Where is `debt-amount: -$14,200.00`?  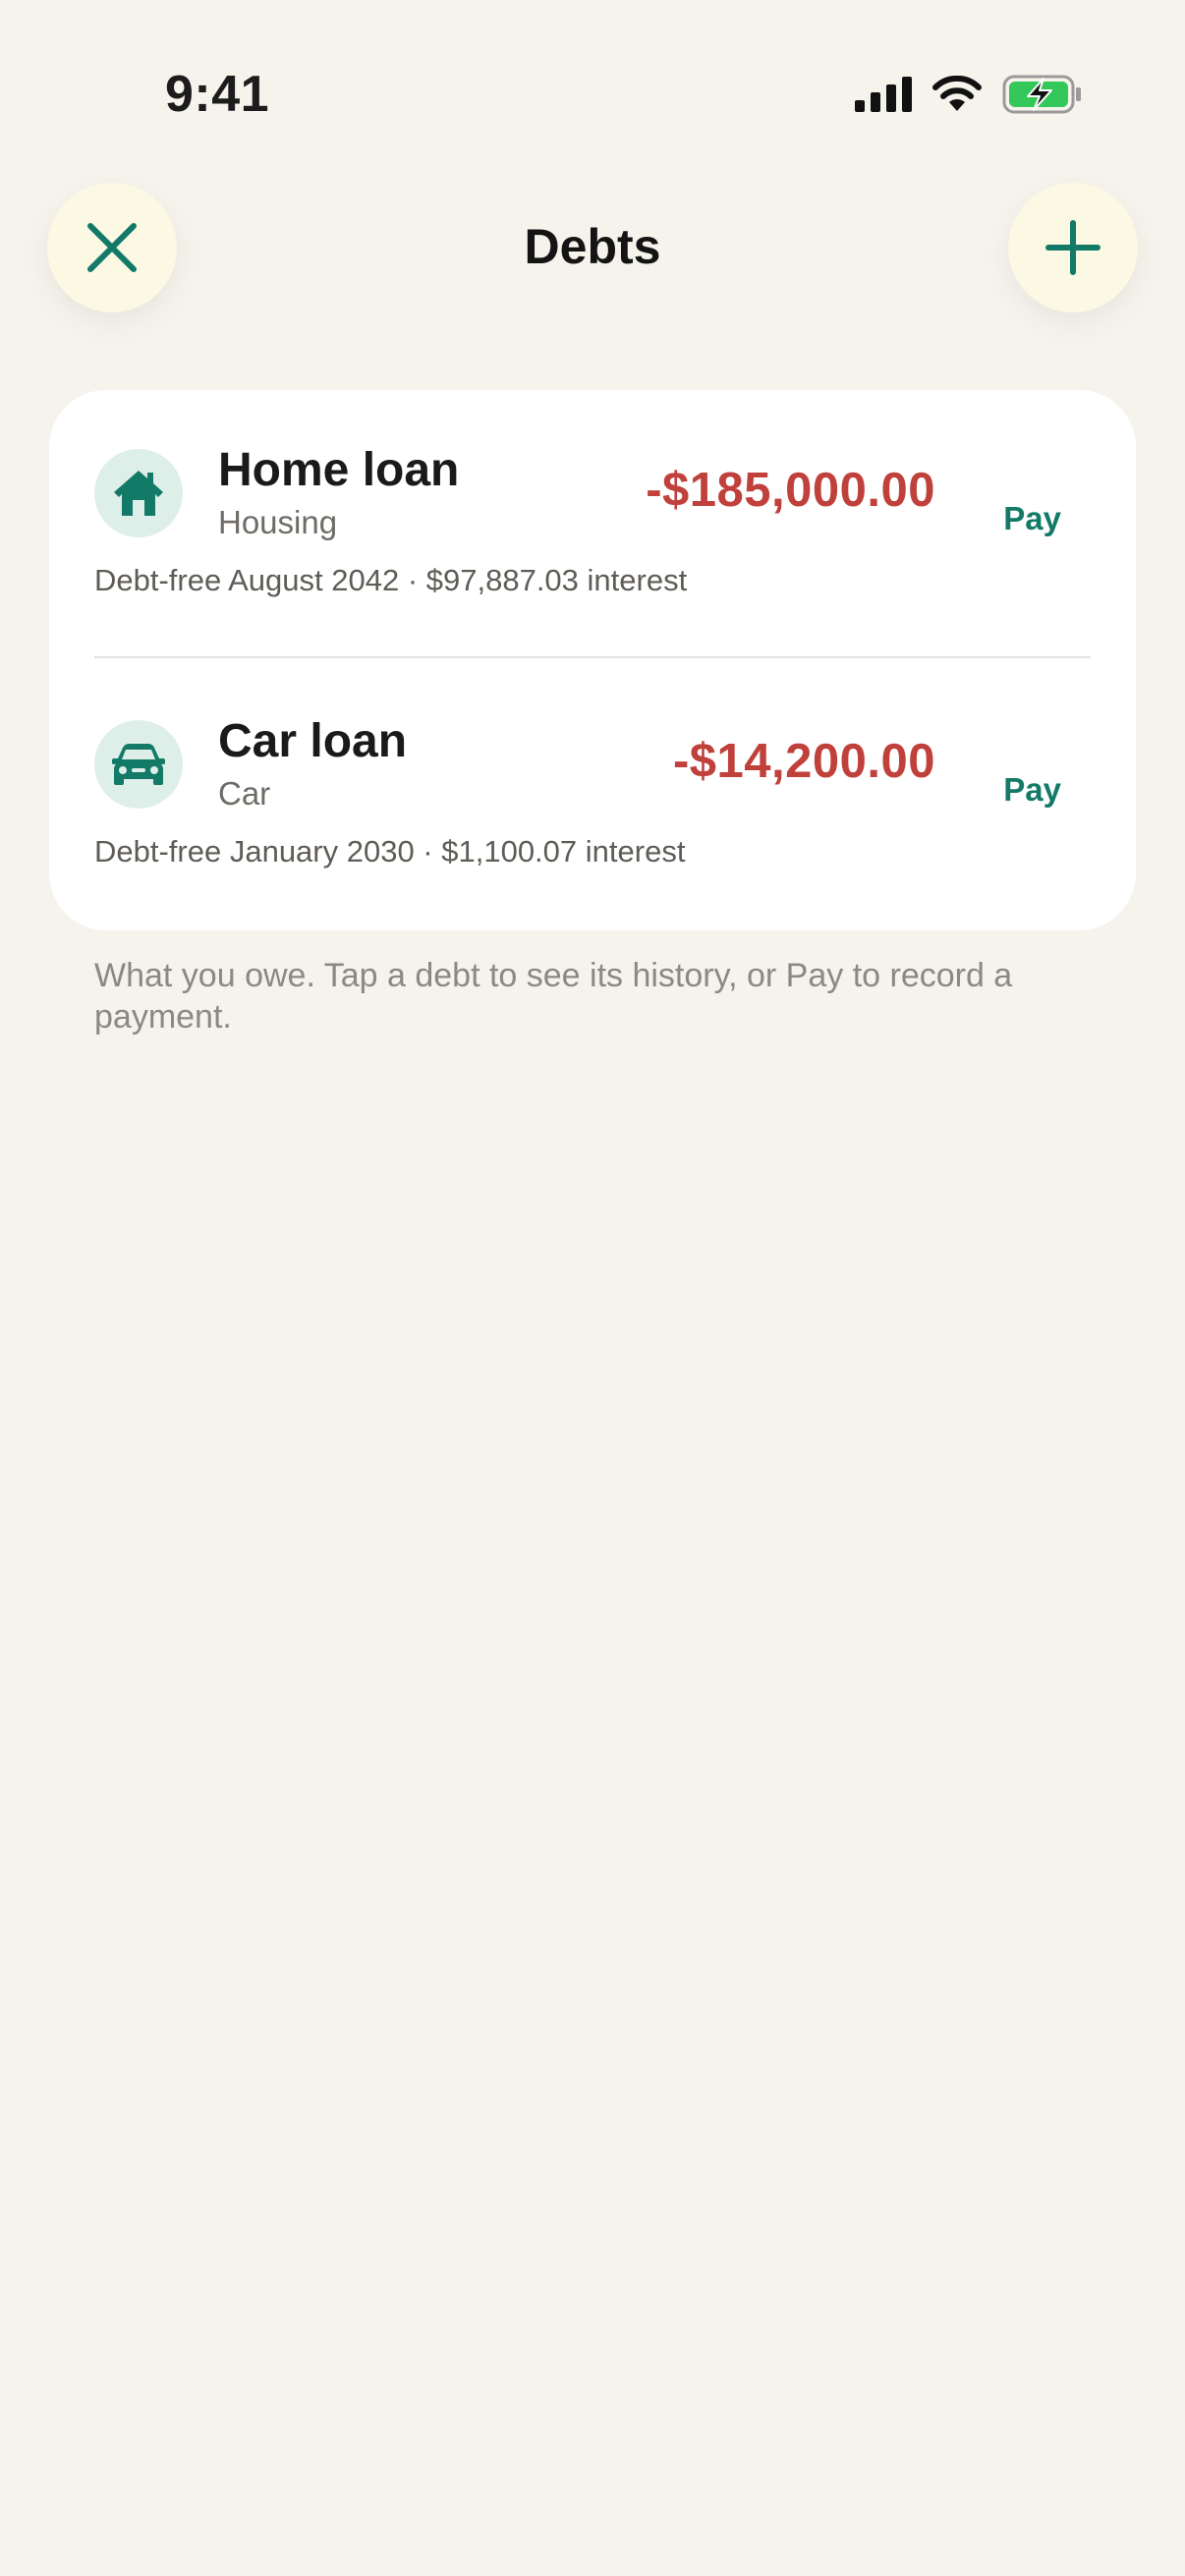
debt-amount: -$14,200.00 is located at coordinates (804, 761).